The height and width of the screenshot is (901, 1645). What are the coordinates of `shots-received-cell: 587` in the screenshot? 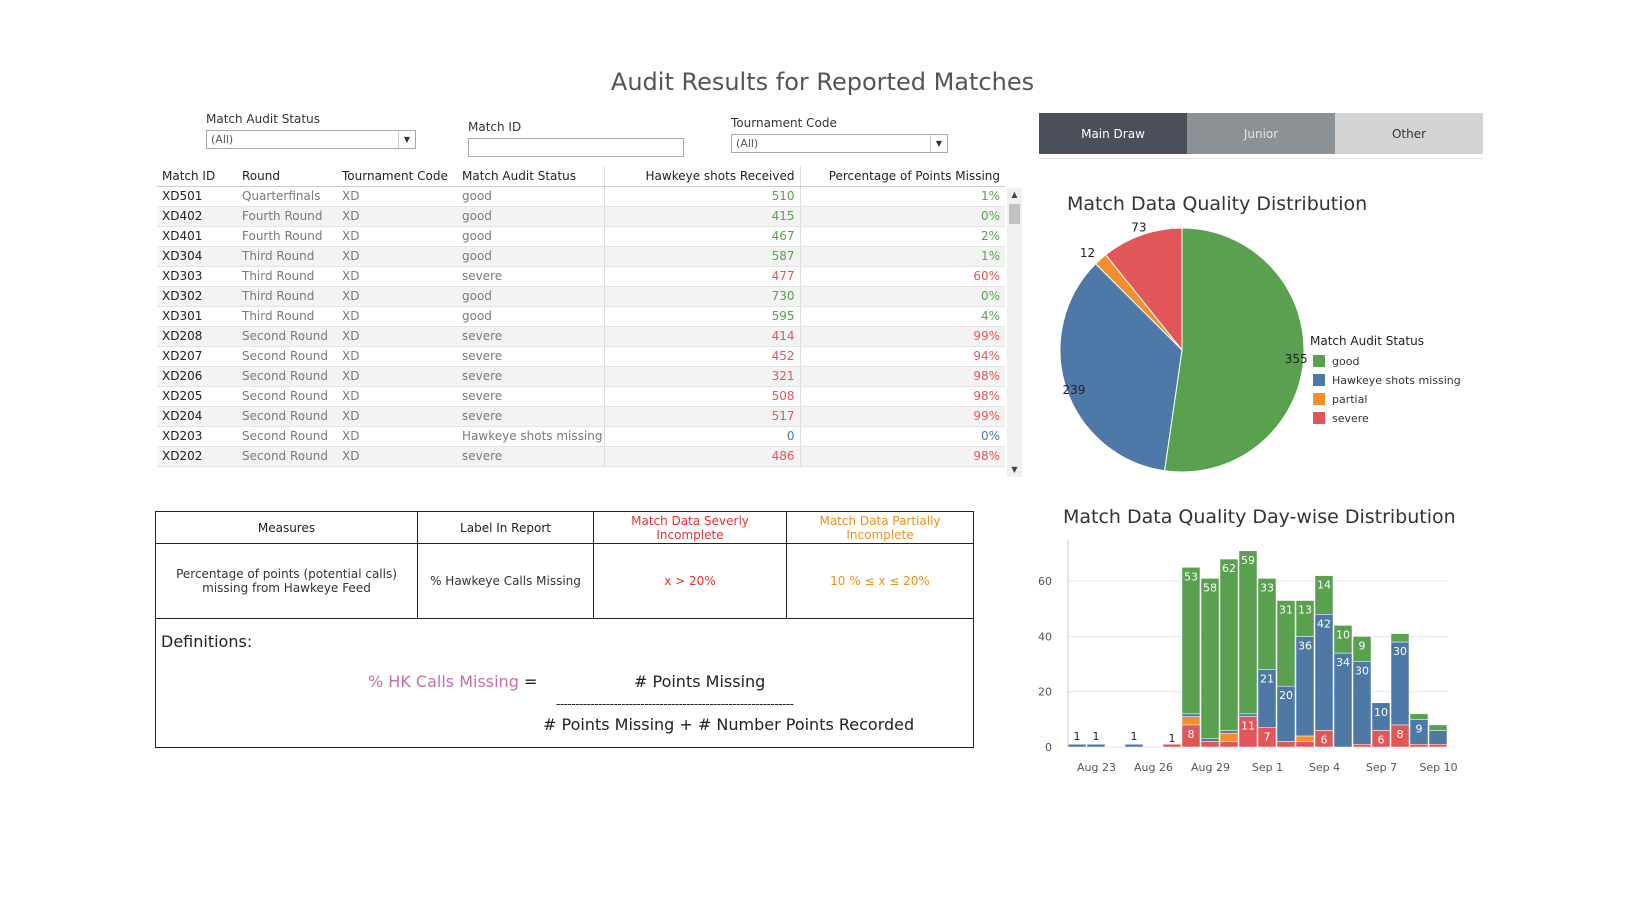 It's located at (702, 256).